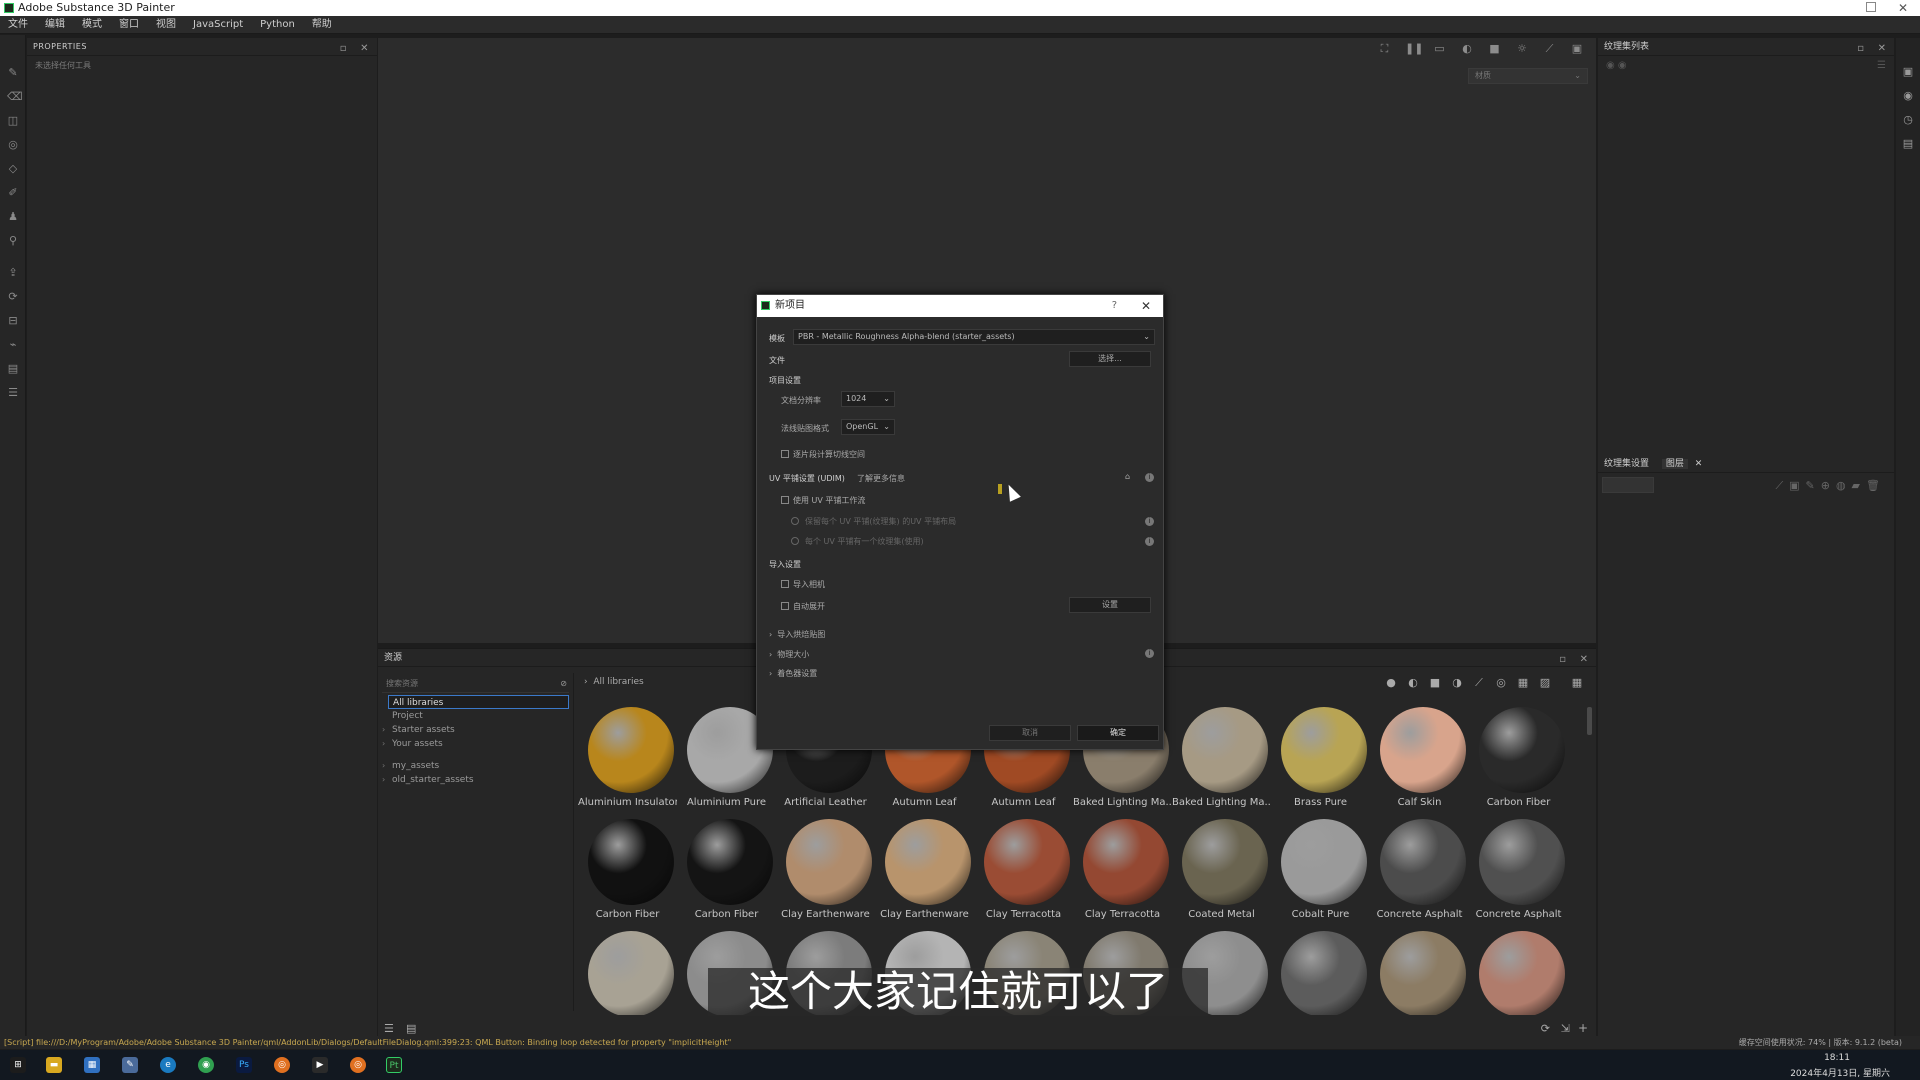 The image size is (1920, 1080). I want to click on display-icon: ▣, so click(1577, 48).